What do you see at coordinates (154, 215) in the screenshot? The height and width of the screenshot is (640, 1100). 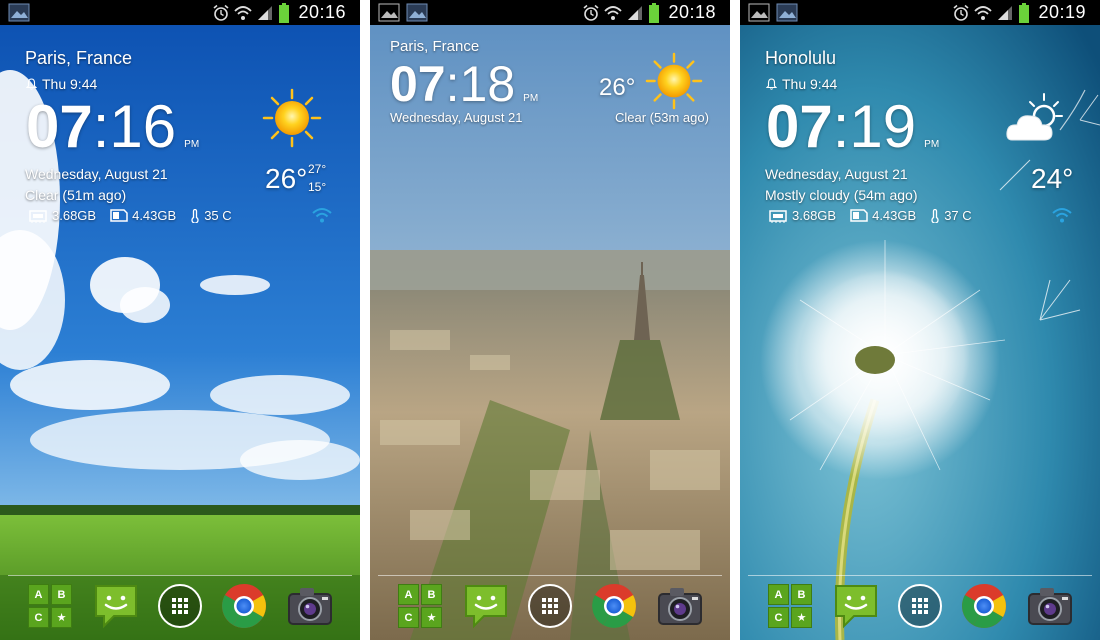 I see `storage-value: 4.43GB` at bounding box center [154, 215].